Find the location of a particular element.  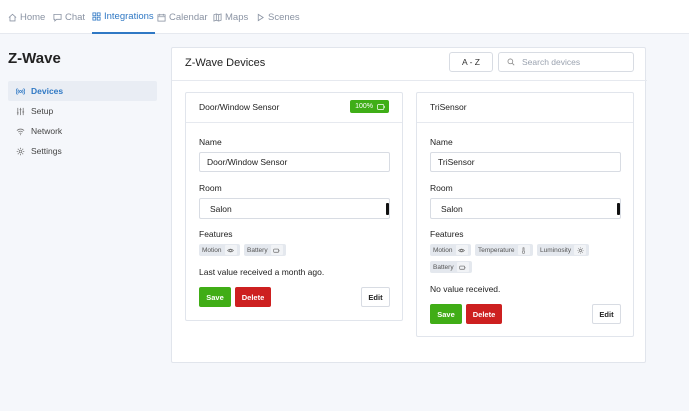

feature-label: Temperature is located at coordinates (496, 250).